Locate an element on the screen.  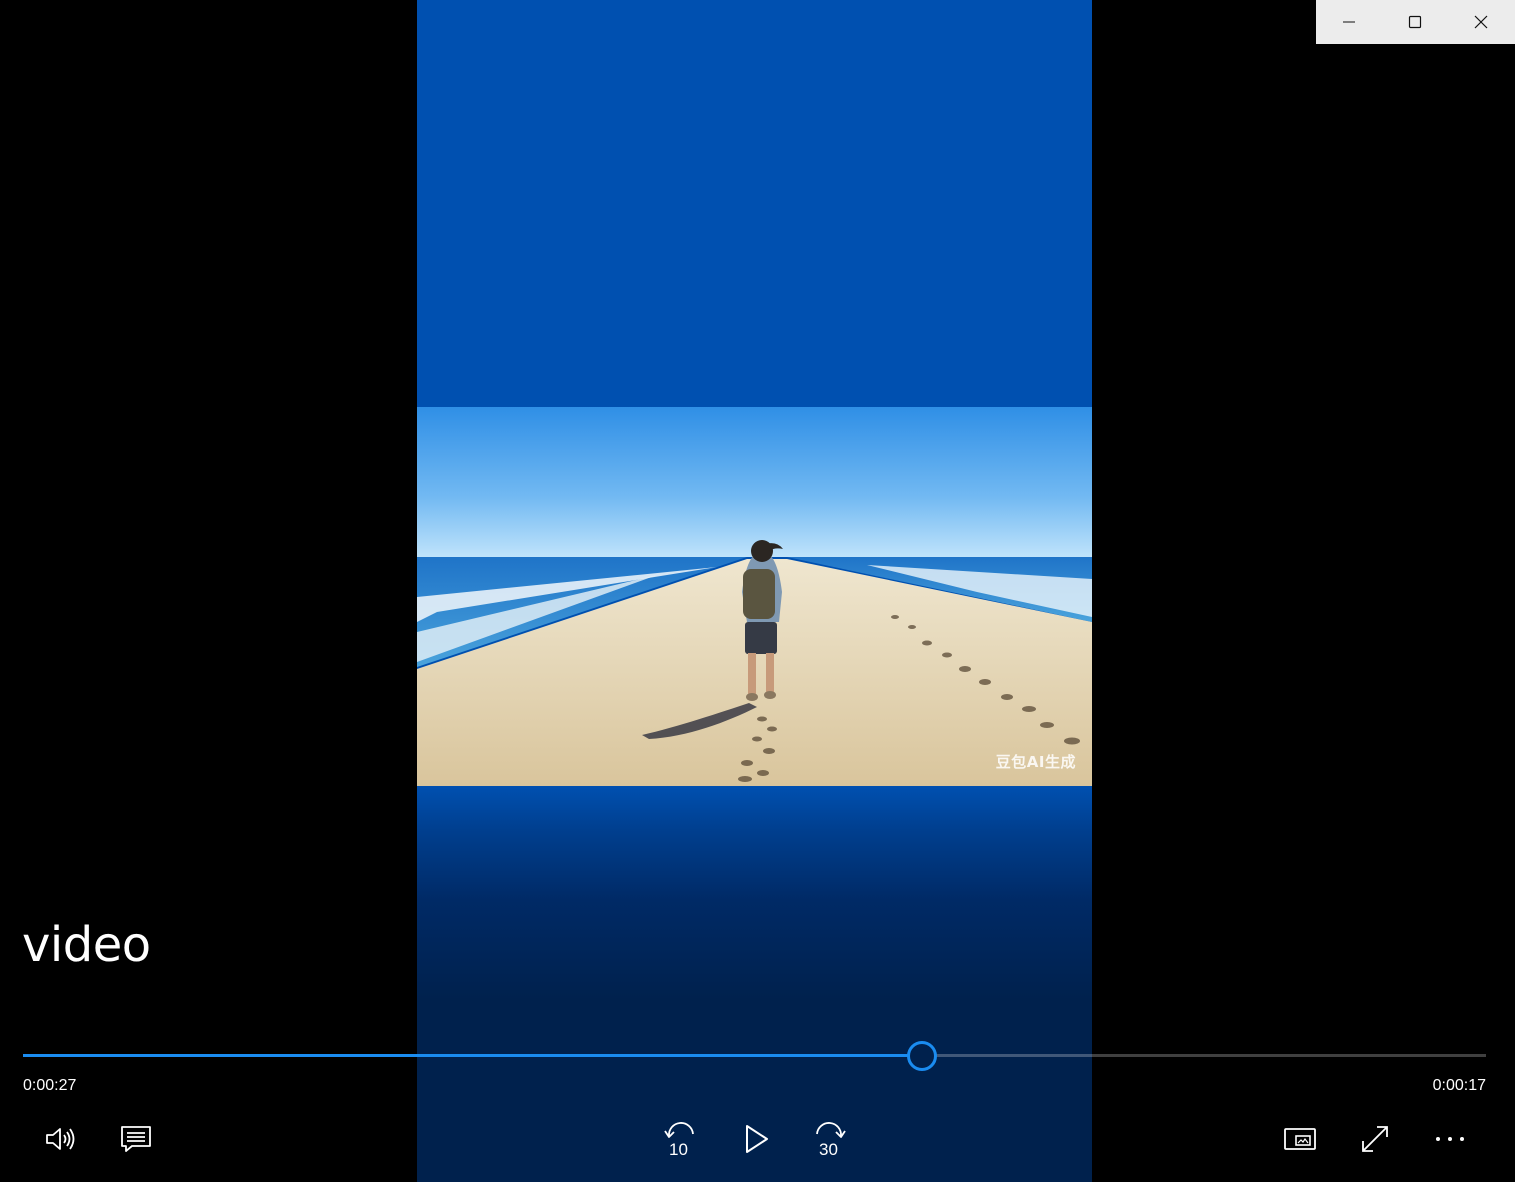
skip-back-icon: 10 is located at coordinates (679, 1140).